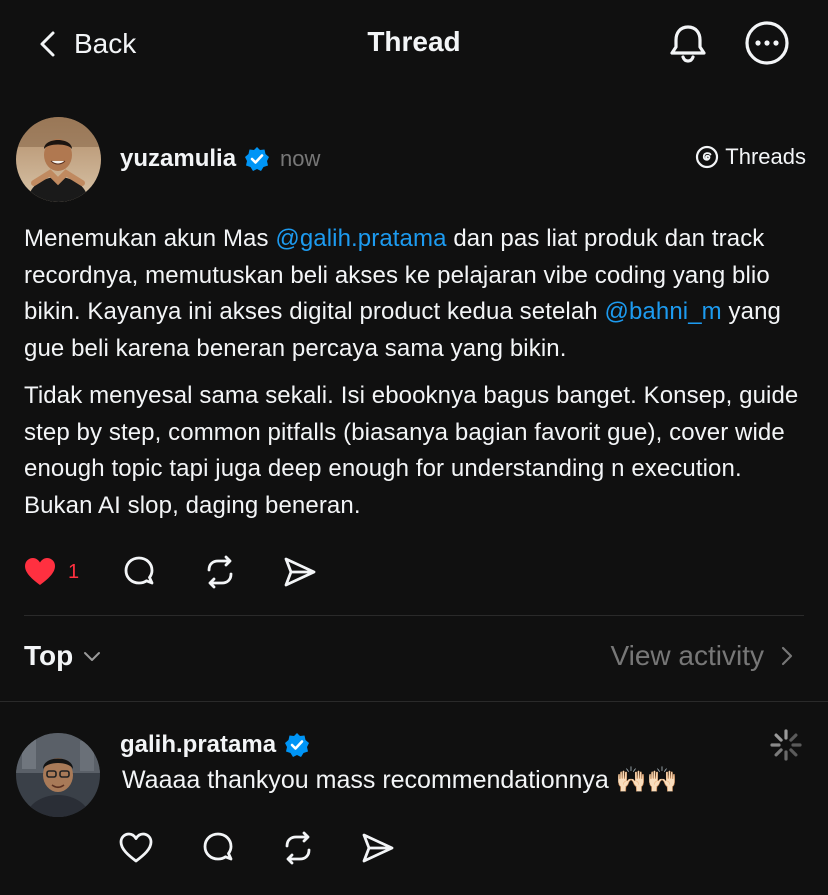  What do you see at coordinates (786, 745) in the screenshot?
I see `loading-spinner-icon` at bounding box center [786, 745].